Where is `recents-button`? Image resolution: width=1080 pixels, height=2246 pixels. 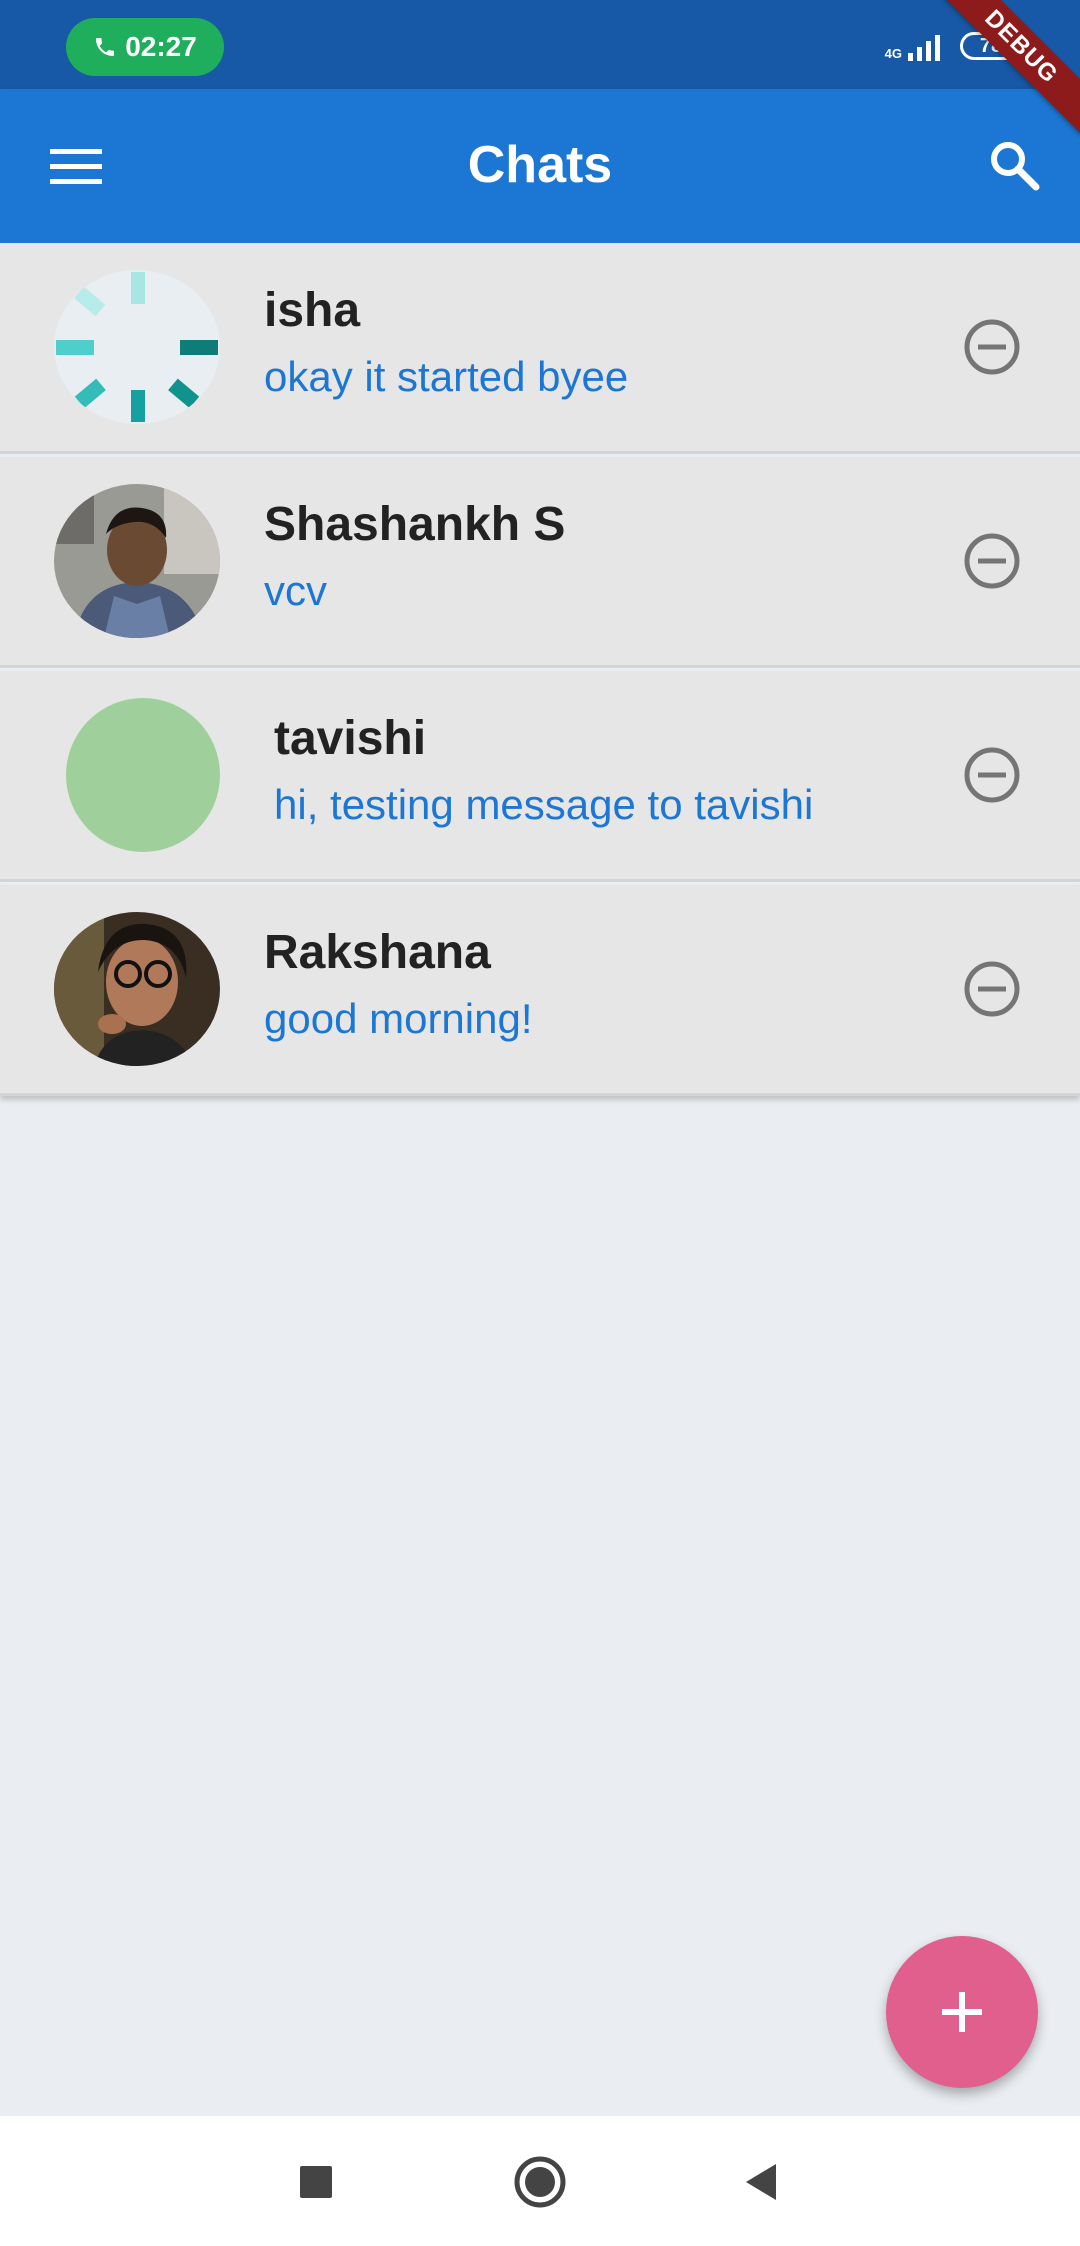 recents-button is located at coordinates (316, 2182).